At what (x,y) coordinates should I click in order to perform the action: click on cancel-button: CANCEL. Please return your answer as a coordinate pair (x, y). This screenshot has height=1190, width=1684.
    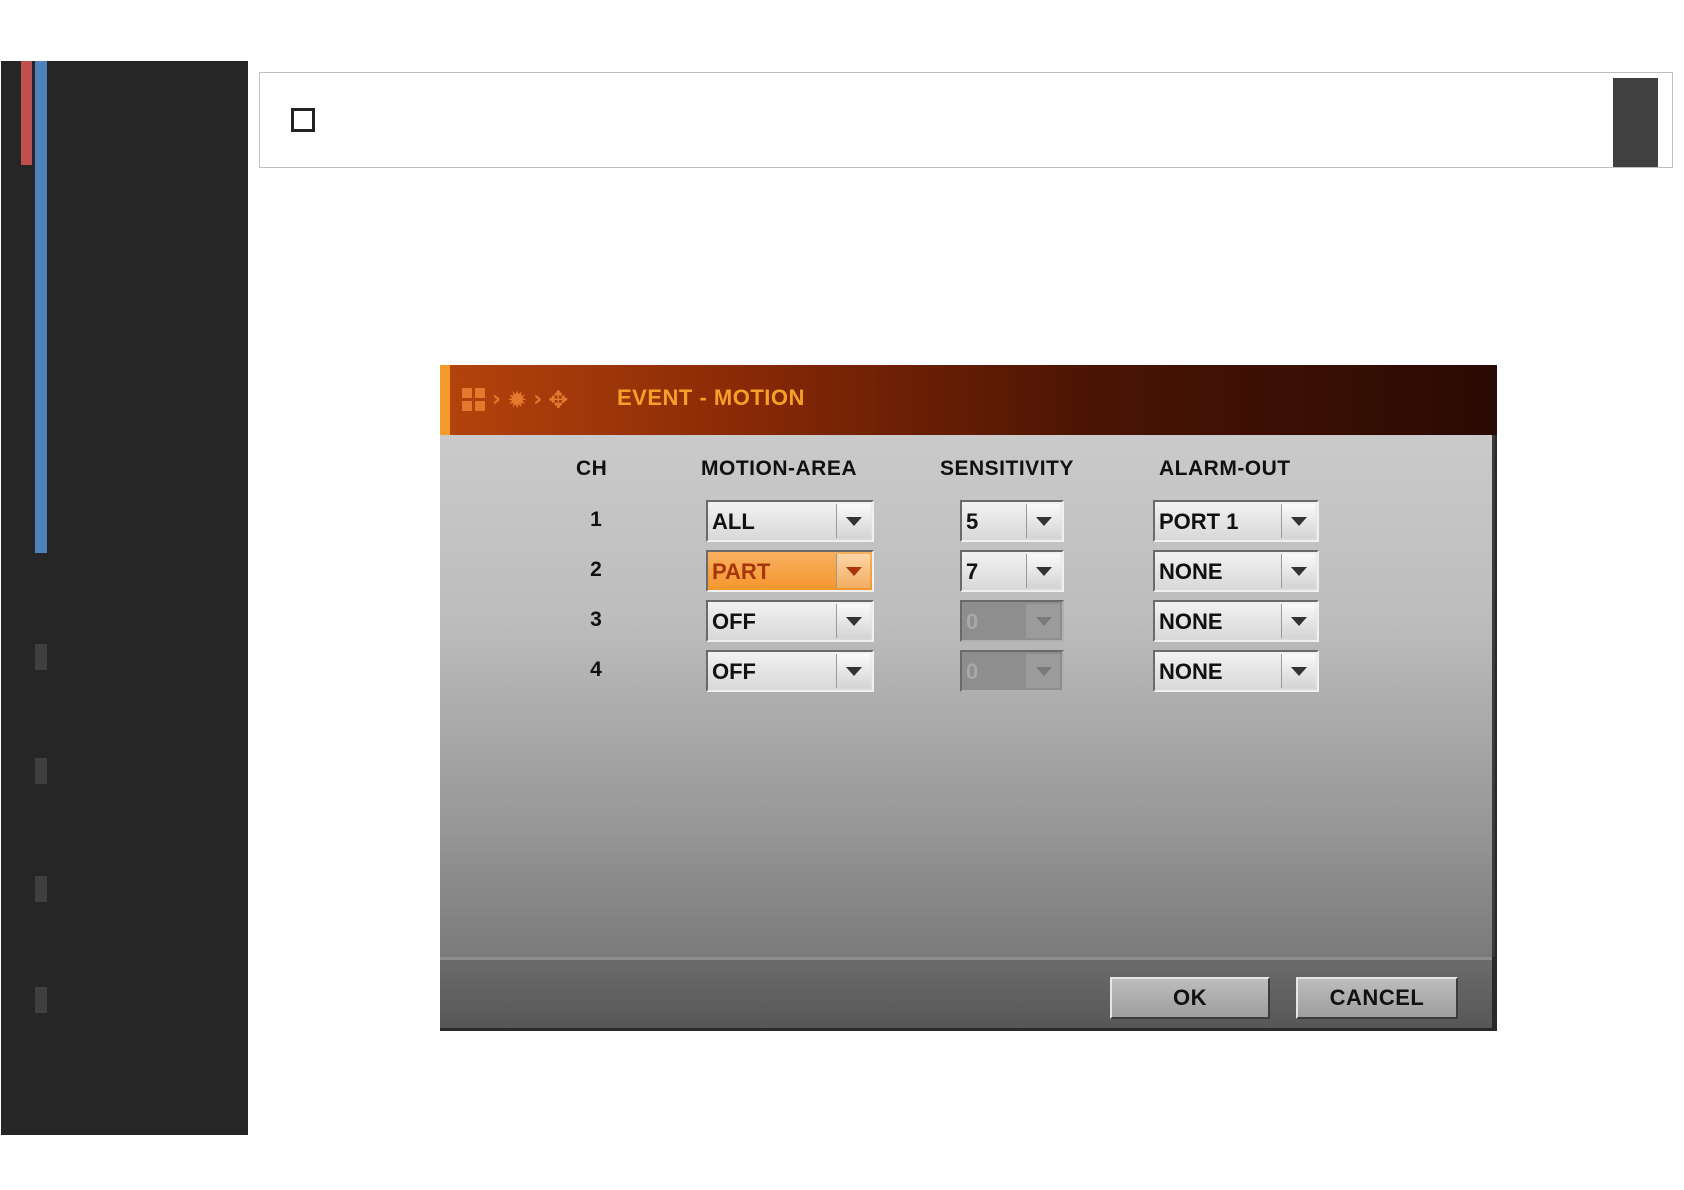
    Looking at the image, I should click on (1377, 998).